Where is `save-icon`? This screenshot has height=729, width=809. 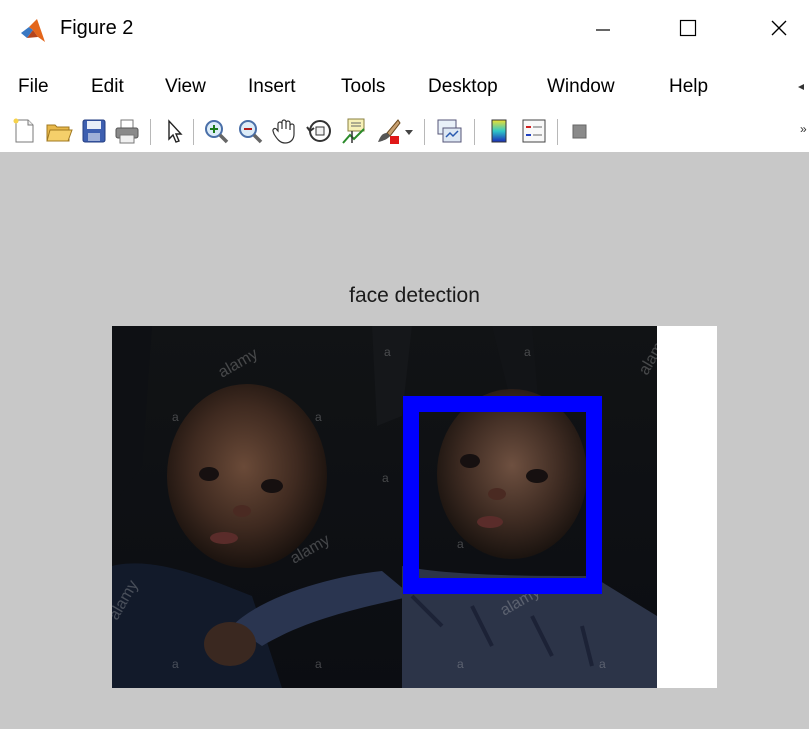 save-icon is located at coordinates (94, 131).